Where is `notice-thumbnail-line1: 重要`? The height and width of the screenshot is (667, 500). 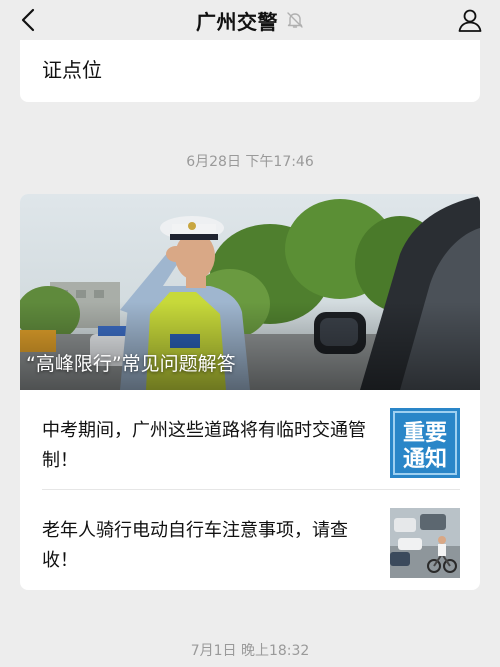 notice-thumbnail-line1: 重要 is located at coordinates (425, 433).